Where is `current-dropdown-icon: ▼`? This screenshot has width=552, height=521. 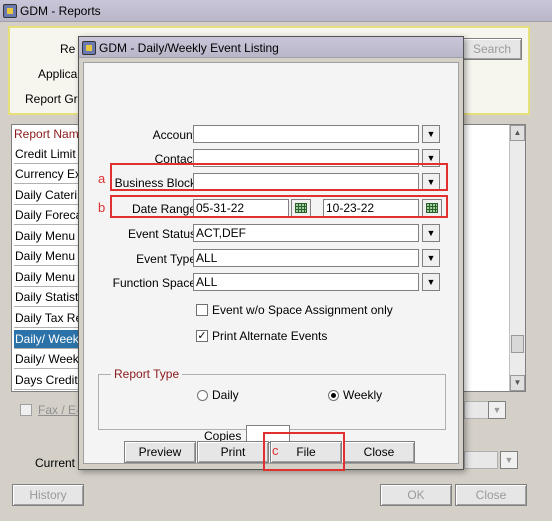
current-dropdown-icon: ▼ is located at coordinates (509, 460).